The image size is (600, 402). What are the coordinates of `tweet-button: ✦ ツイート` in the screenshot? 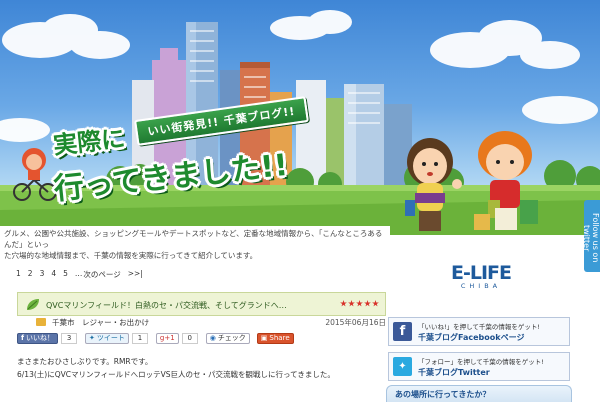 It's located at (107, 338).